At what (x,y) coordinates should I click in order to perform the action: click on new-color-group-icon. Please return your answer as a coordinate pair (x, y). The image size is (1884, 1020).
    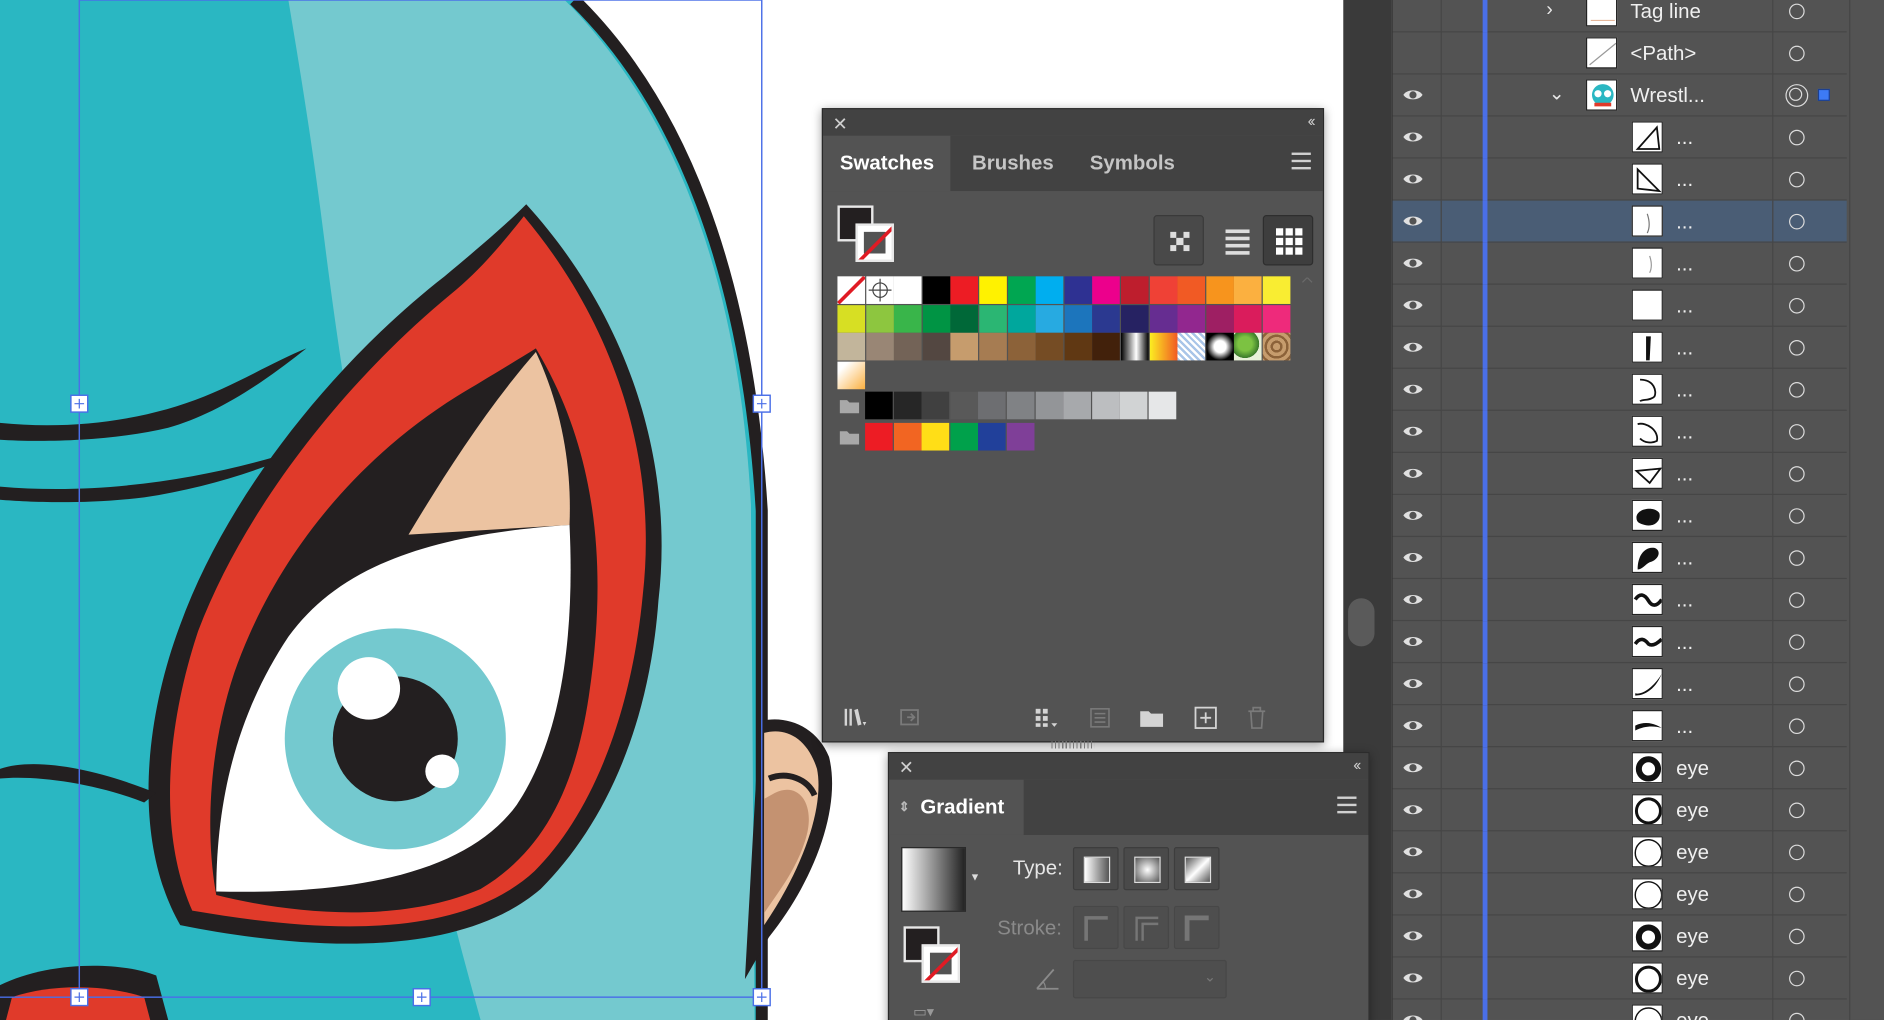
    Looking at the image, I should click on (1151, 717).